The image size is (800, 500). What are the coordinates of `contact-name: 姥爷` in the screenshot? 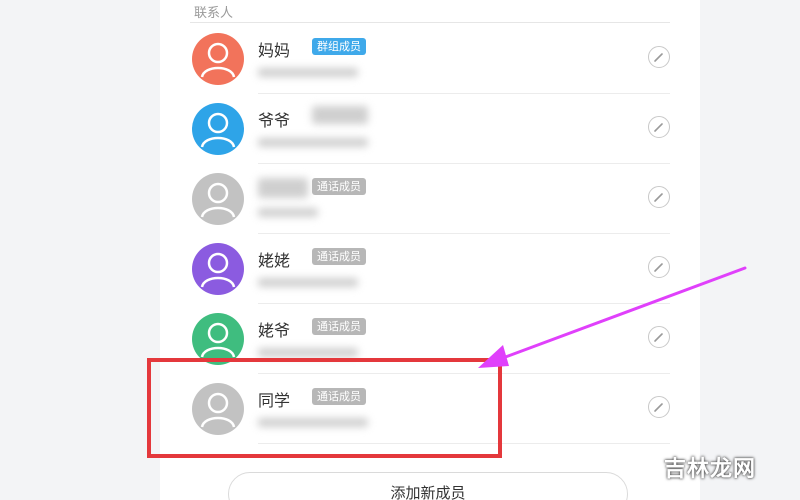 It's located at (274, 330).